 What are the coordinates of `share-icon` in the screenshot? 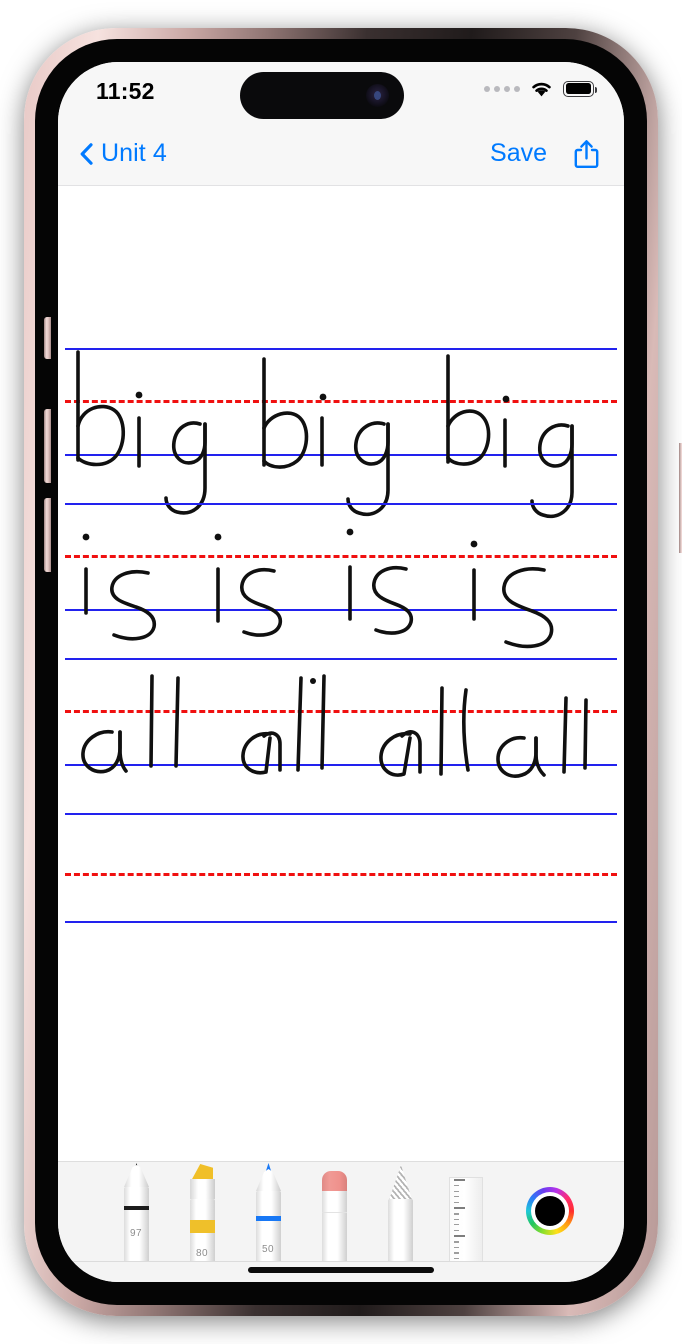 It's located at (586, 154).